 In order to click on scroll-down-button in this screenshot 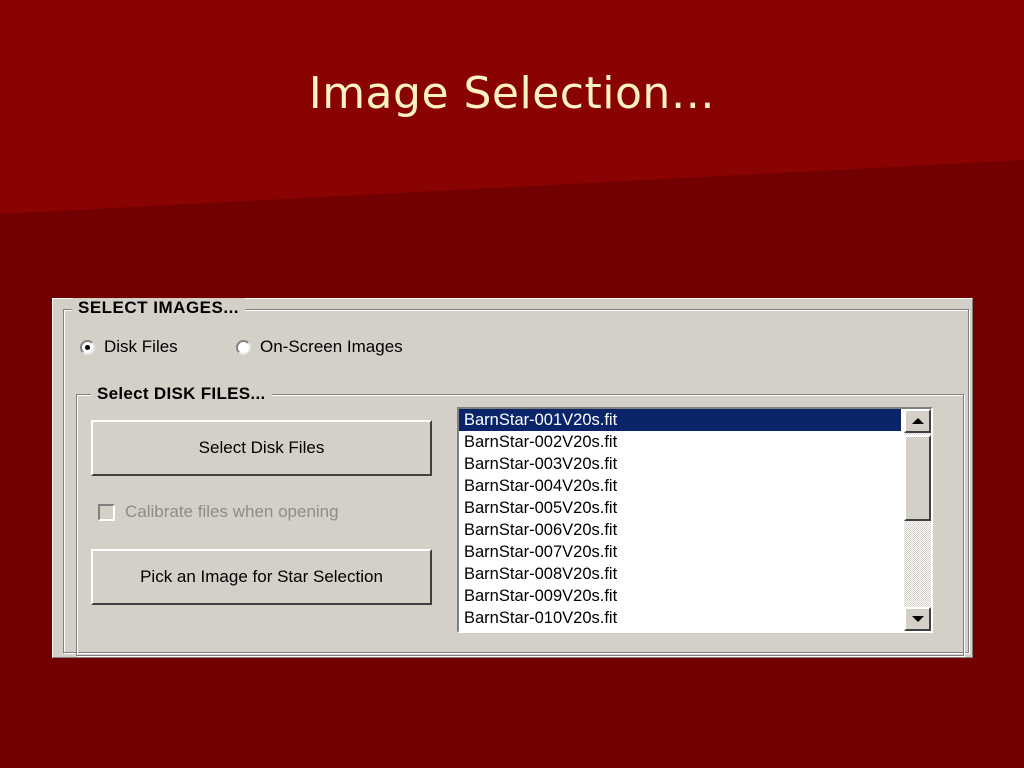, I will do `click(917, 619)`.